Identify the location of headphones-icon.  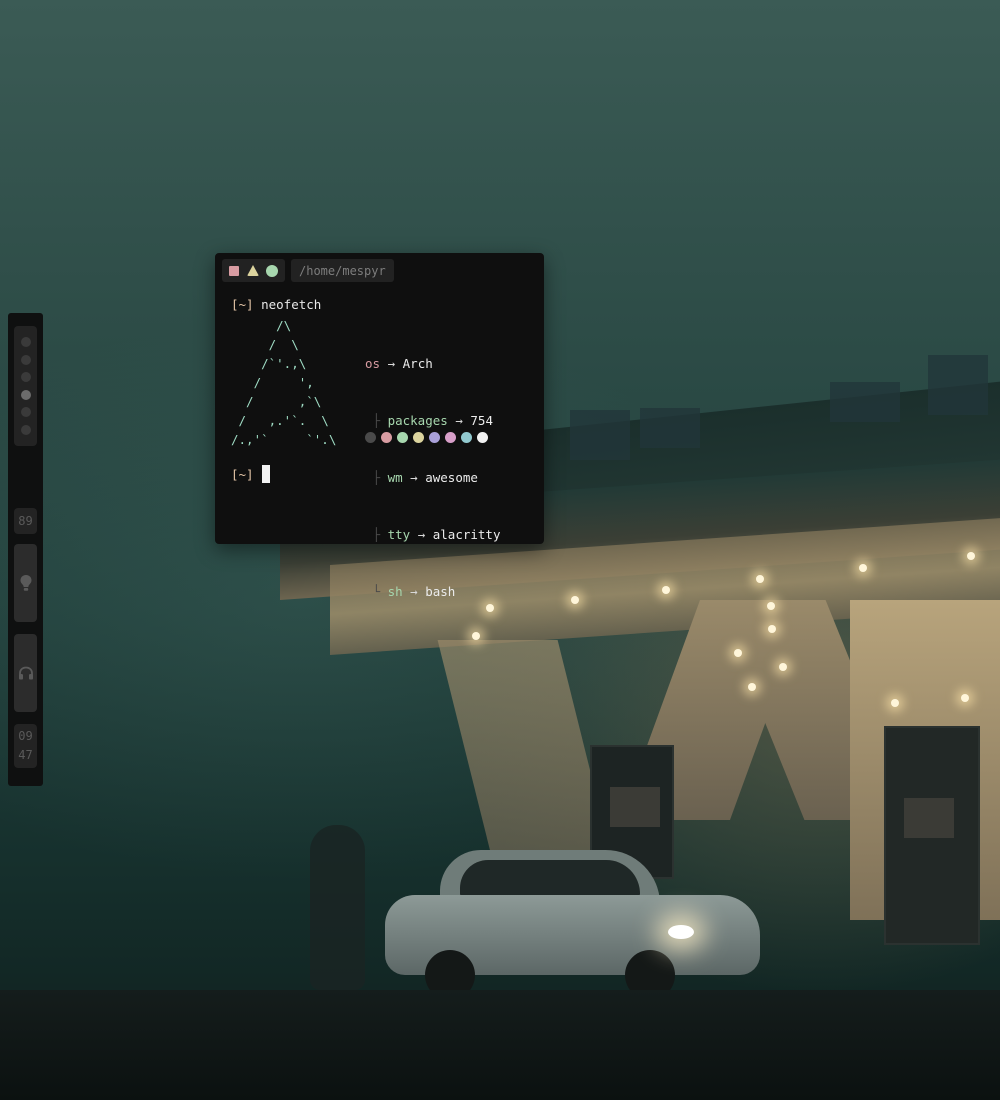
(25, 673).